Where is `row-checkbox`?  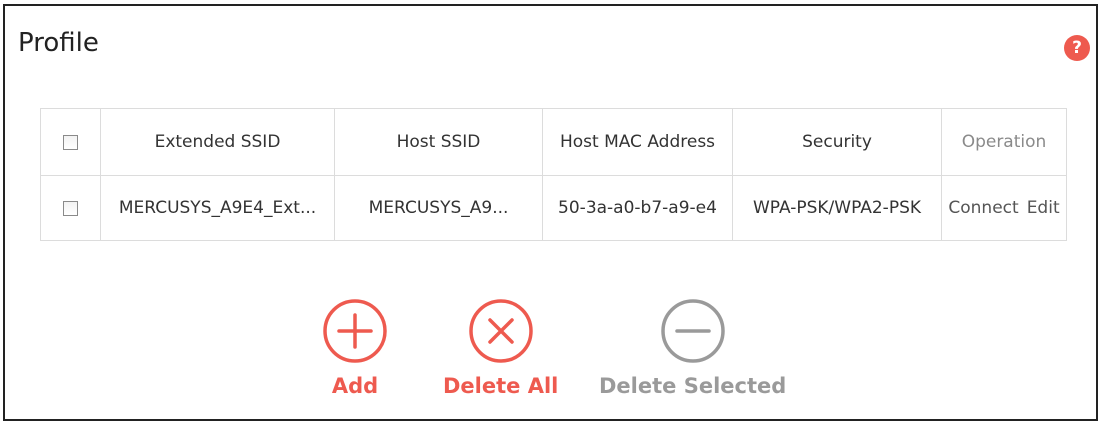
row-checkbox is located at coordinates (70, 208).